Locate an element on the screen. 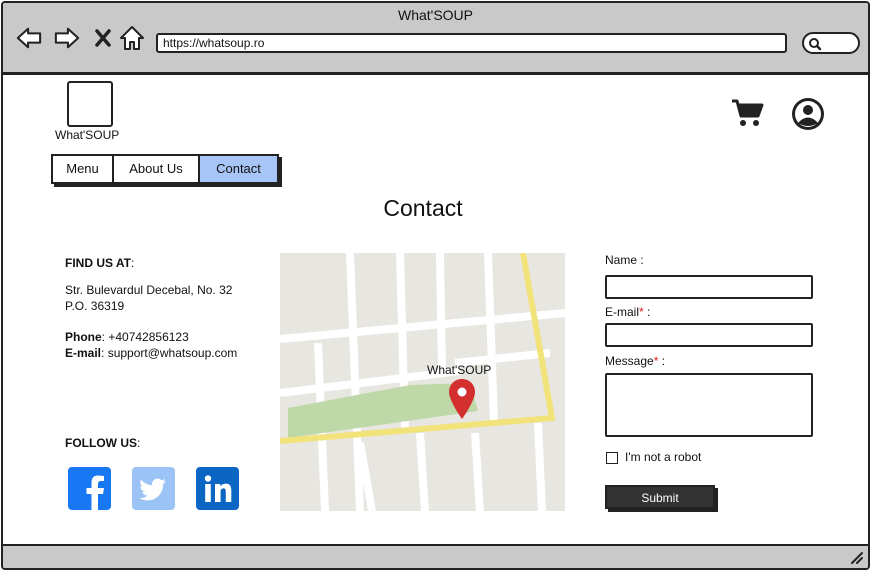 The width and height of the screenshot is (872, 572). facebook-icon is located at coordinates (89, 488).